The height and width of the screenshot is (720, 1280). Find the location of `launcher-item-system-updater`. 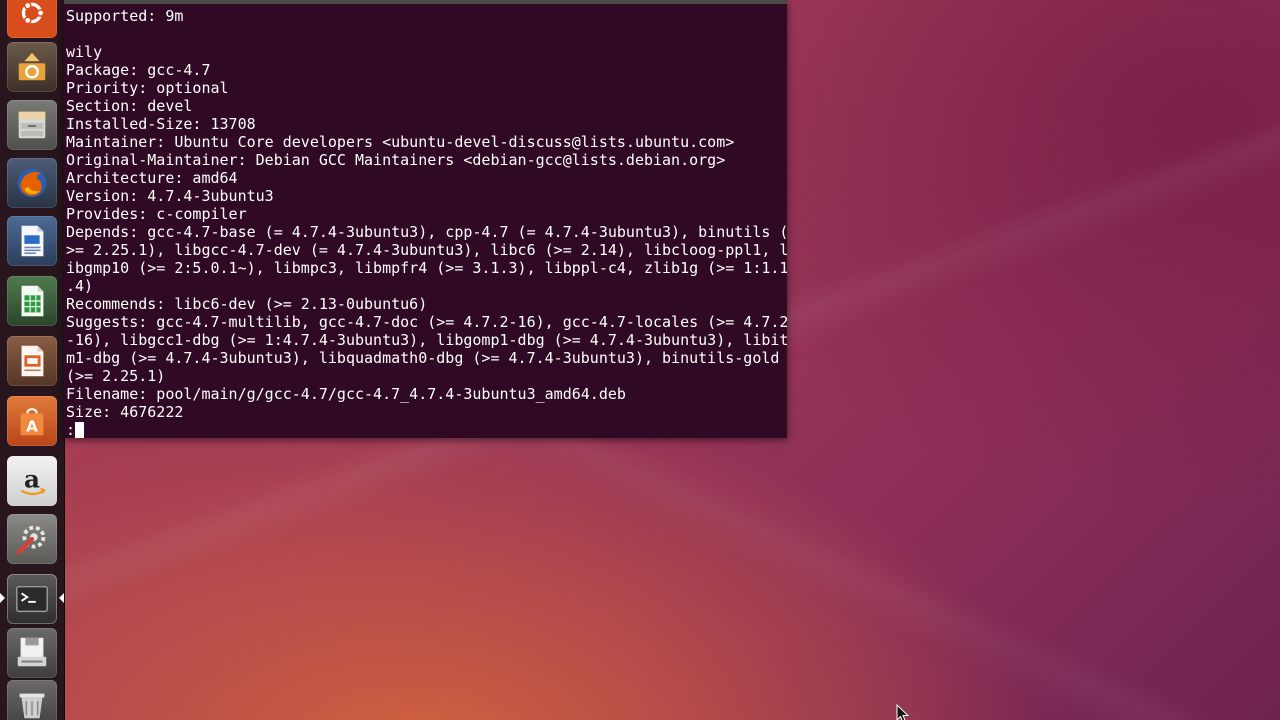

launcher-item-system-updater is located at coordinates (32, 67).